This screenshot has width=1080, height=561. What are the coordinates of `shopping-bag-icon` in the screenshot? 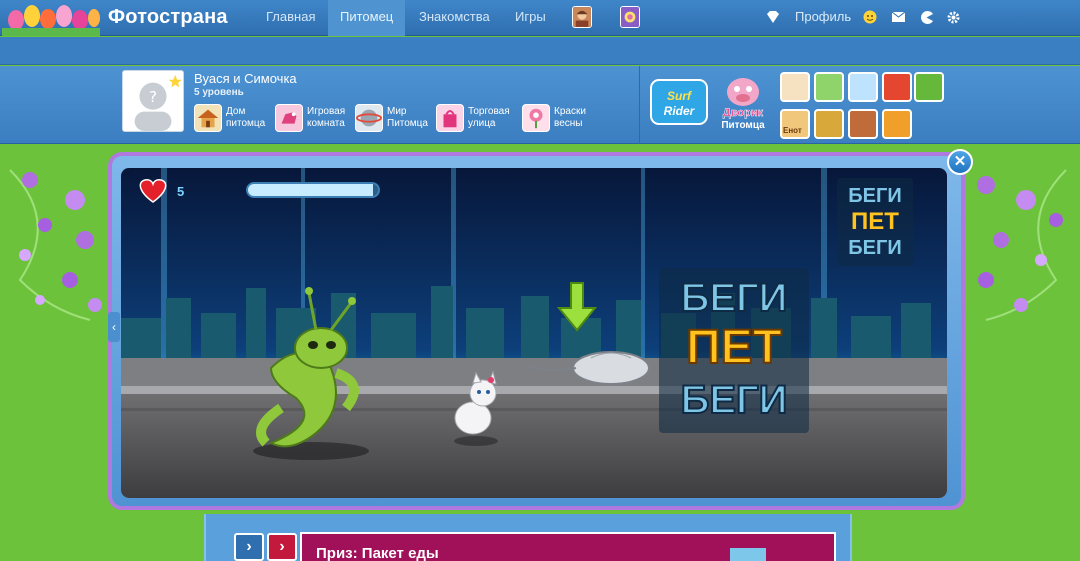 It's located at (450, 118).